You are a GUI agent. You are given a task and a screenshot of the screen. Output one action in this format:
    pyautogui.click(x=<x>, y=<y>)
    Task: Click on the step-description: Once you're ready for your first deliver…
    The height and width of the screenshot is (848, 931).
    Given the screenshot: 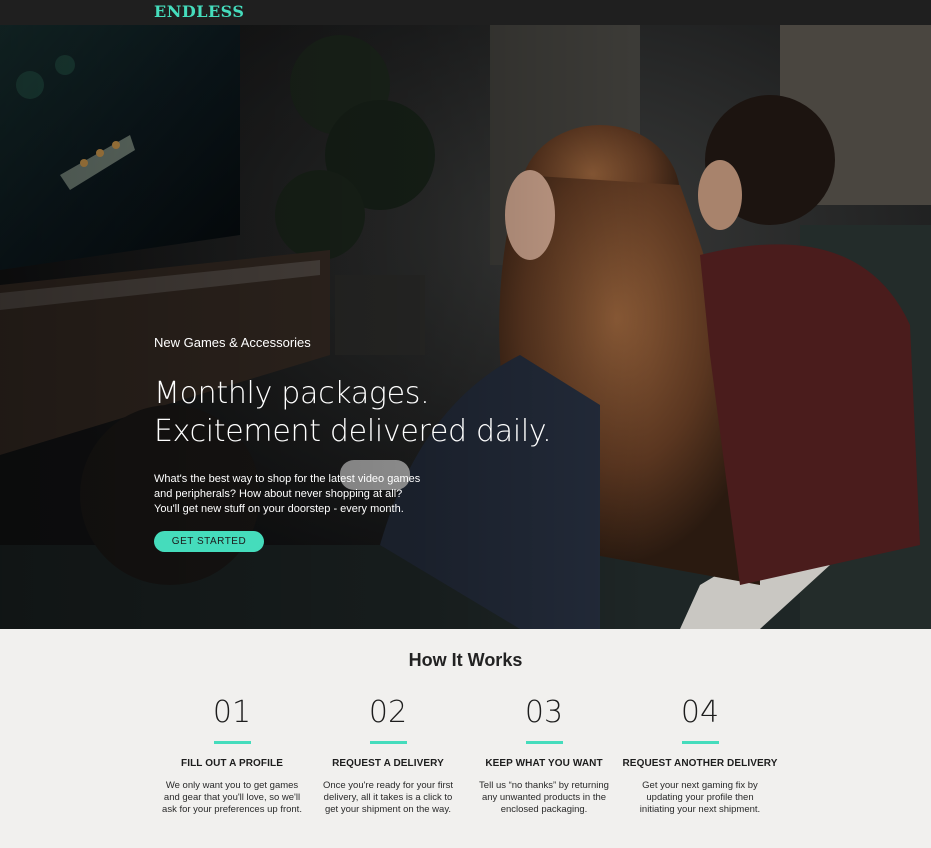 What is the action you would take?
    pyautogui.click(x=388, y=798)
    